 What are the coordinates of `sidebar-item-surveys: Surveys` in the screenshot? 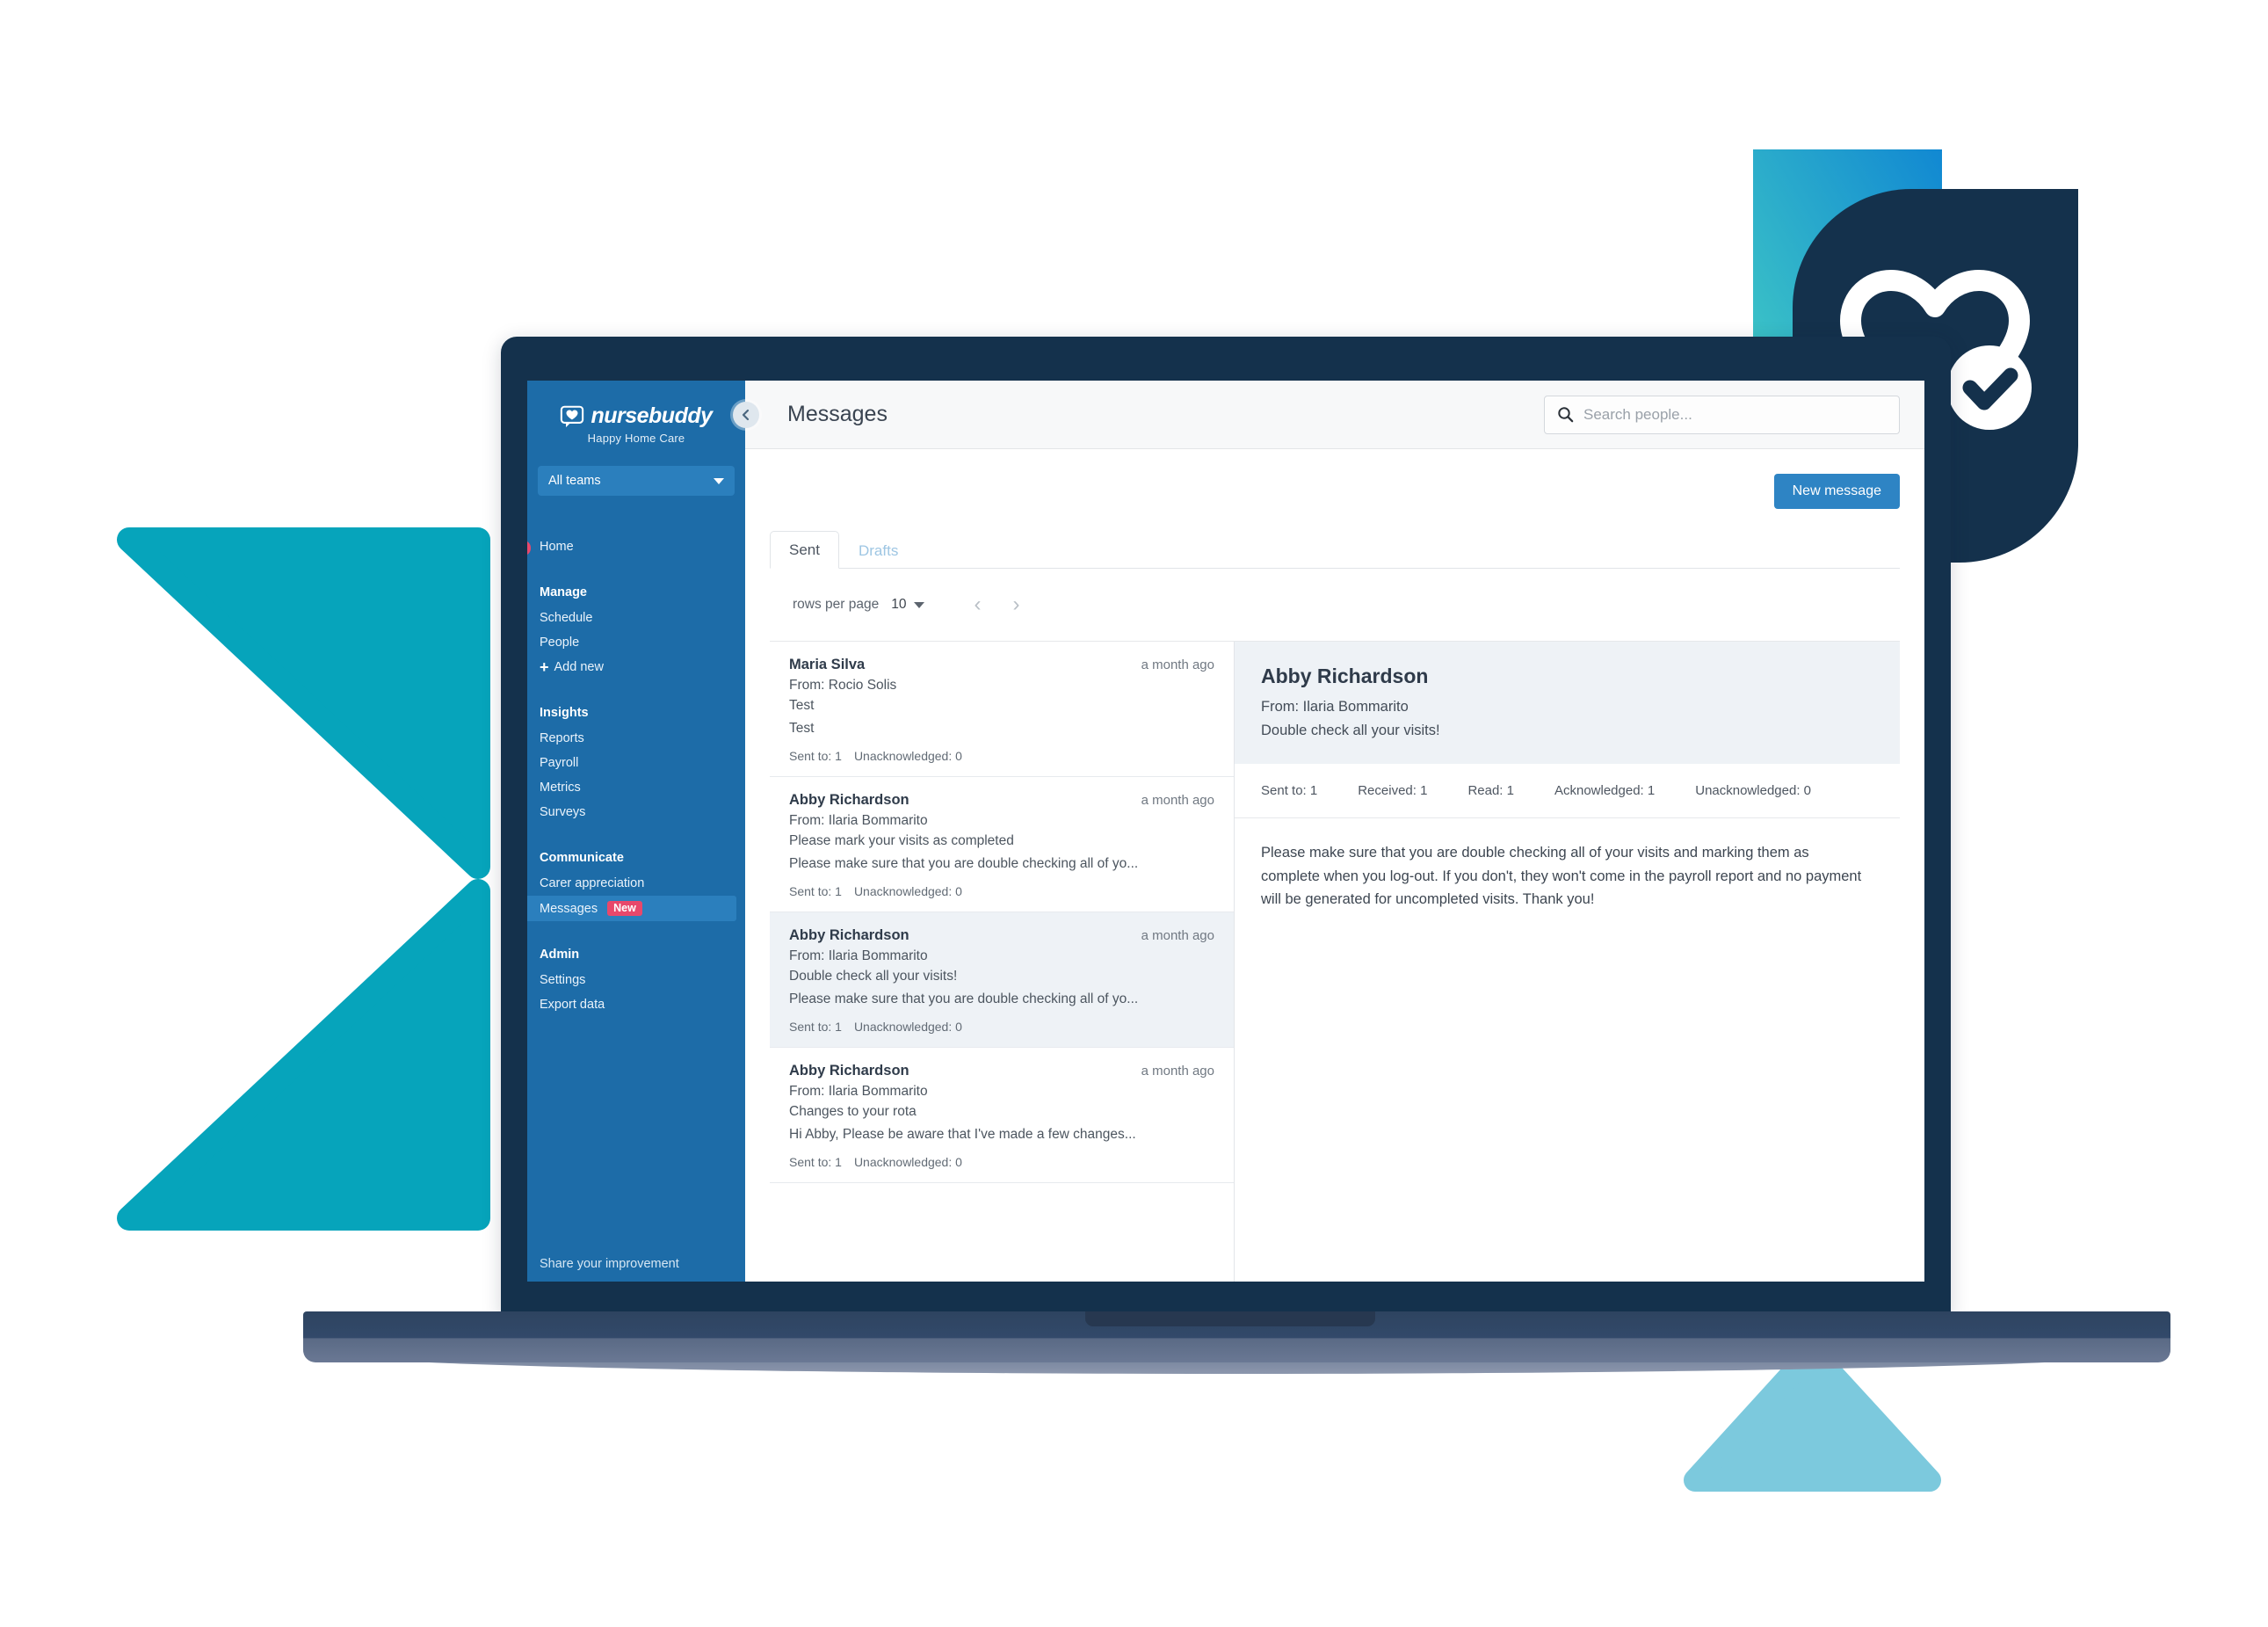 It's located at (636, 812).